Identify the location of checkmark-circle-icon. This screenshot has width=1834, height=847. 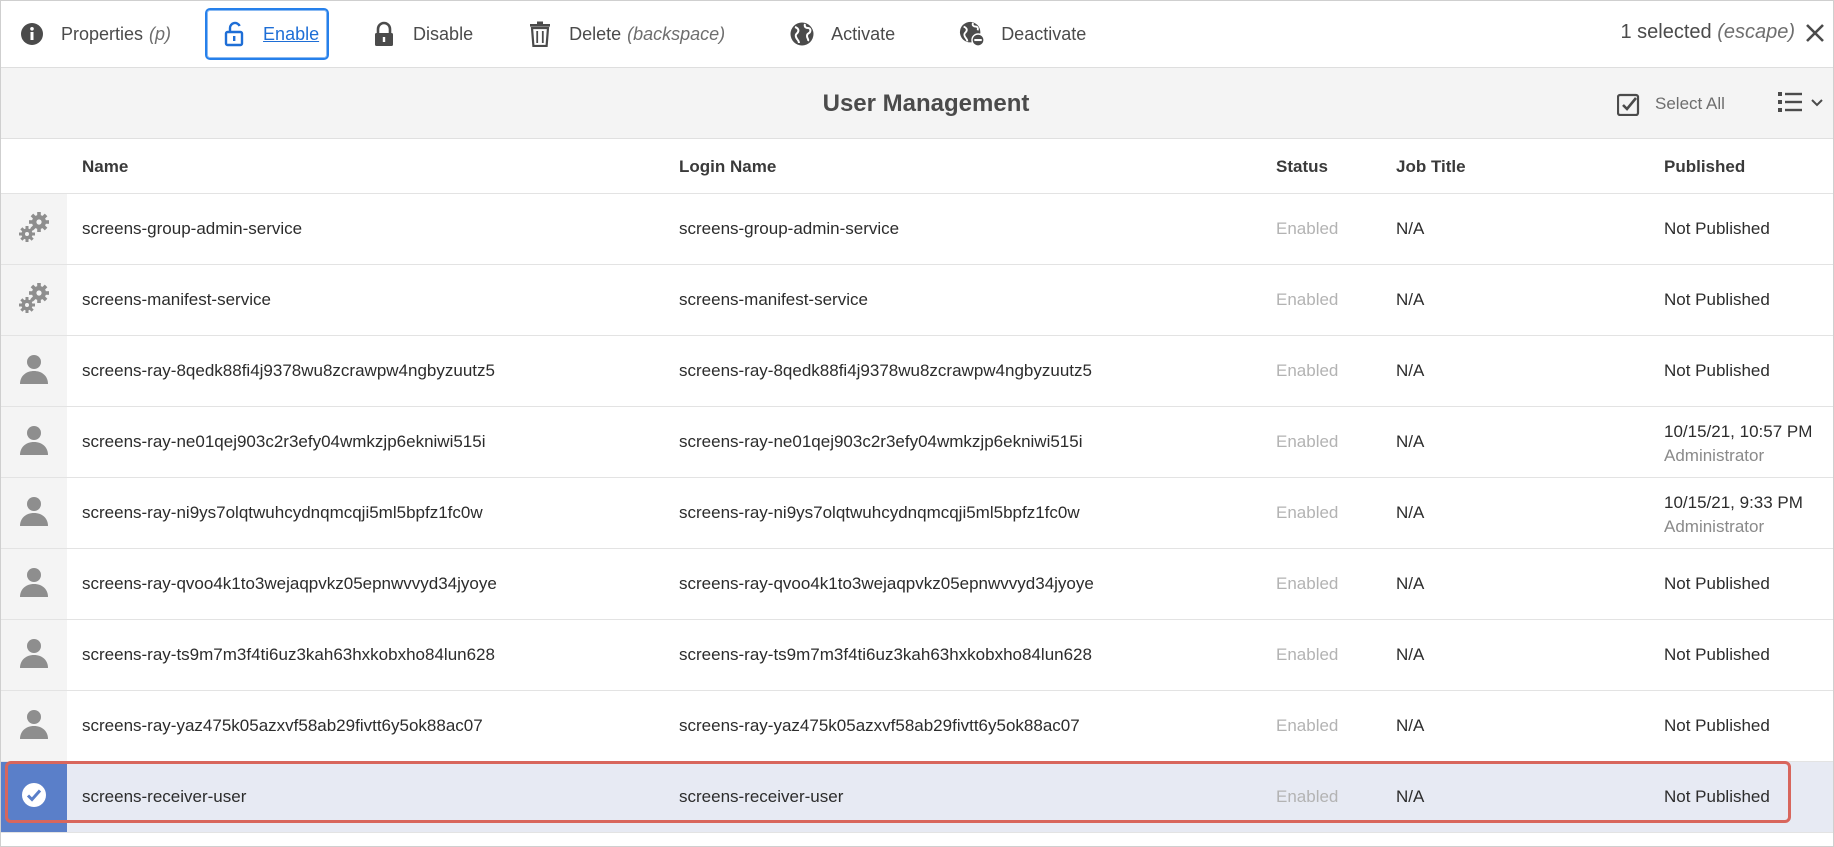
(34, 797).